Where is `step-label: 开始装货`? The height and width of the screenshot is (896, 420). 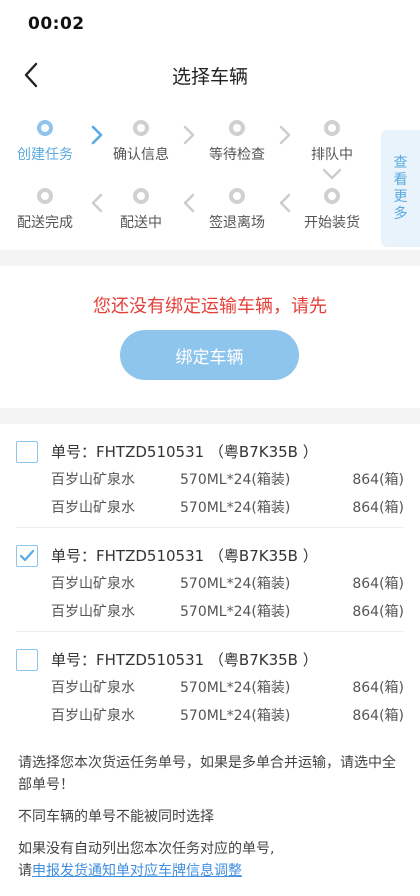 step-label: 开始装货 is located at coordinates (332, 223).